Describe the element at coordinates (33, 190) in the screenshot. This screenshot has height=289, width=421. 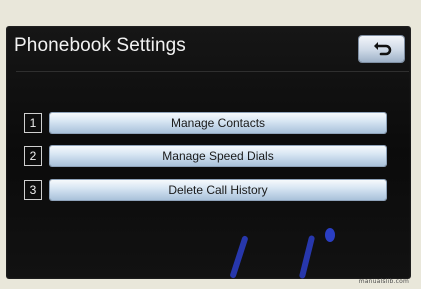
I see `menu-number-3: 3` at that location.